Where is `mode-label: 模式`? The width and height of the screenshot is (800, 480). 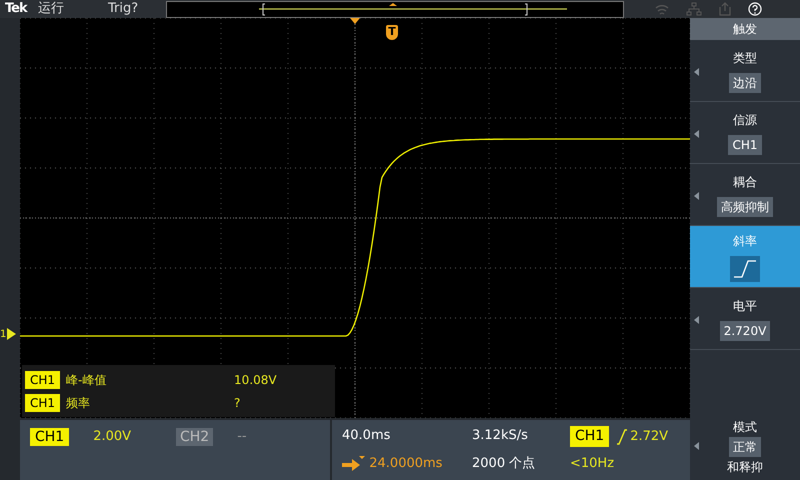 mode-label: 模式 is located at coordinates (745, 427).